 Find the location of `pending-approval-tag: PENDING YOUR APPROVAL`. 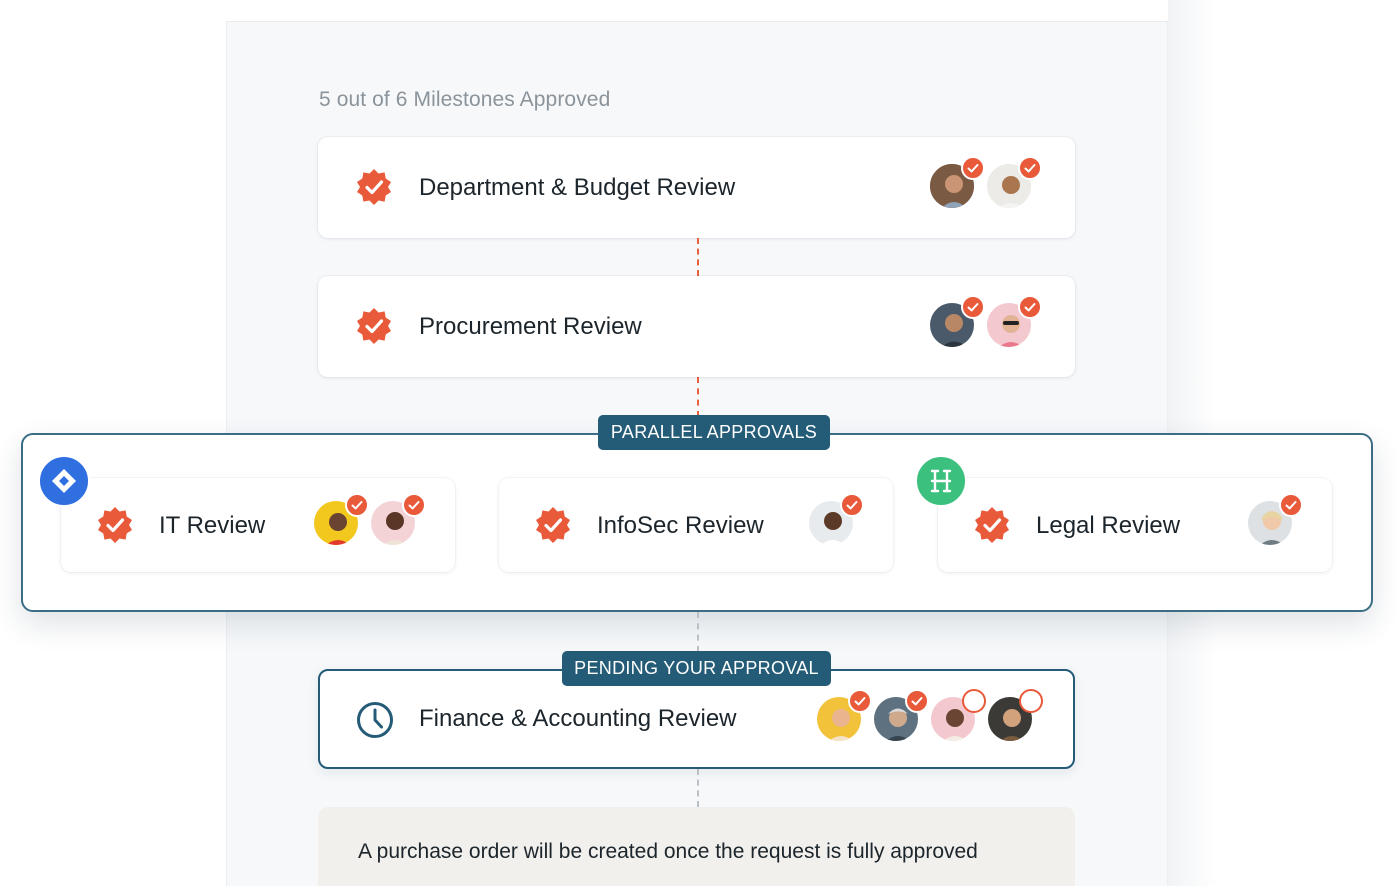

pending-approval-tag: PENDING YOUR APPROVAL is located at coordinates (696, 668).